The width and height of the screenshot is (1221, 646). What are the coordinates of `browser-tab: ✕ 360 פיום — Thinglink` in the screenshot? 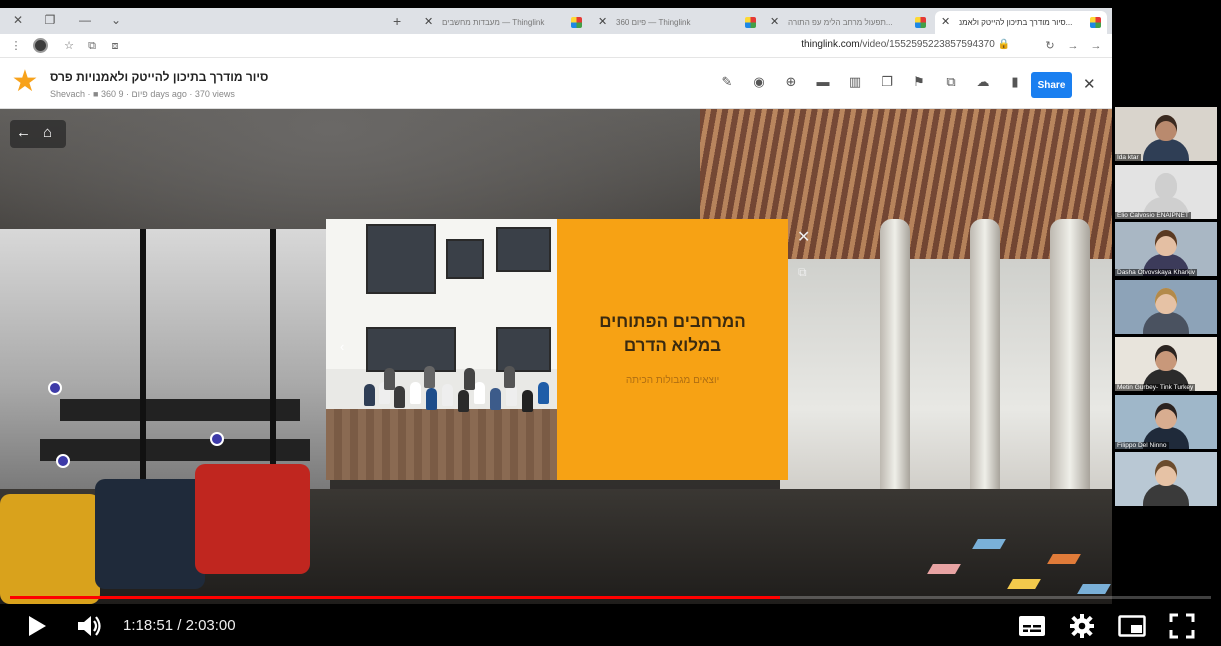 It's located at (677, 22).